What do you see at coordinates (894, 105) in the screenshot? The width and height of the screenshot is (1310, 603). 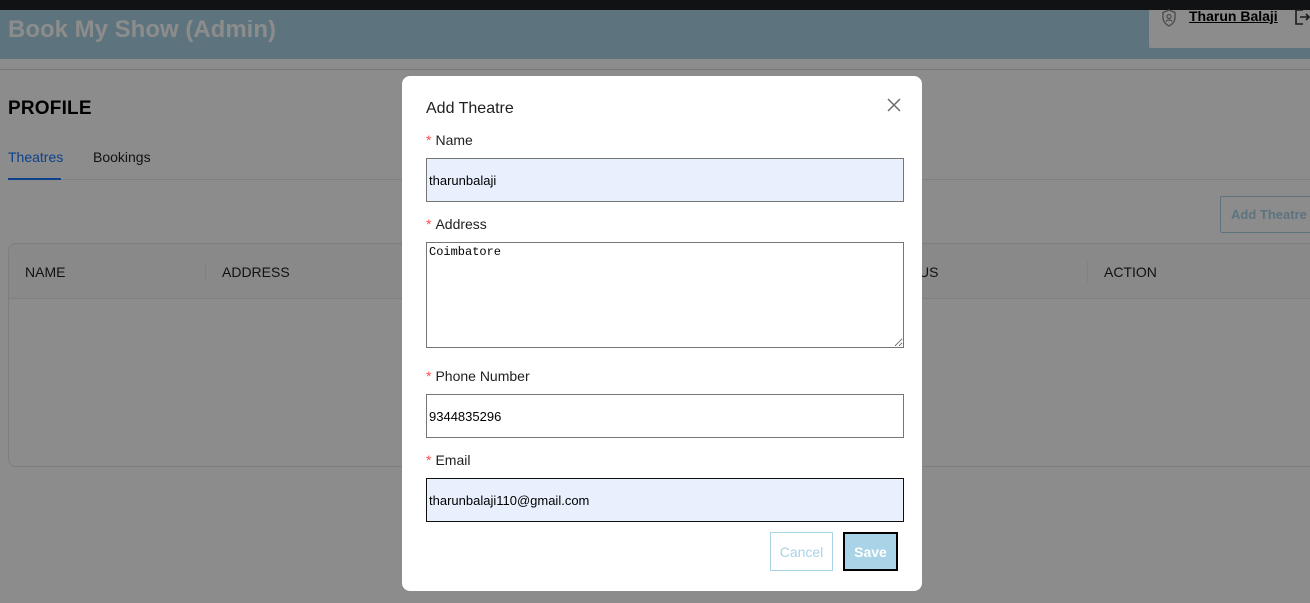 I see `close-icon` at bounding box center [894, 105].